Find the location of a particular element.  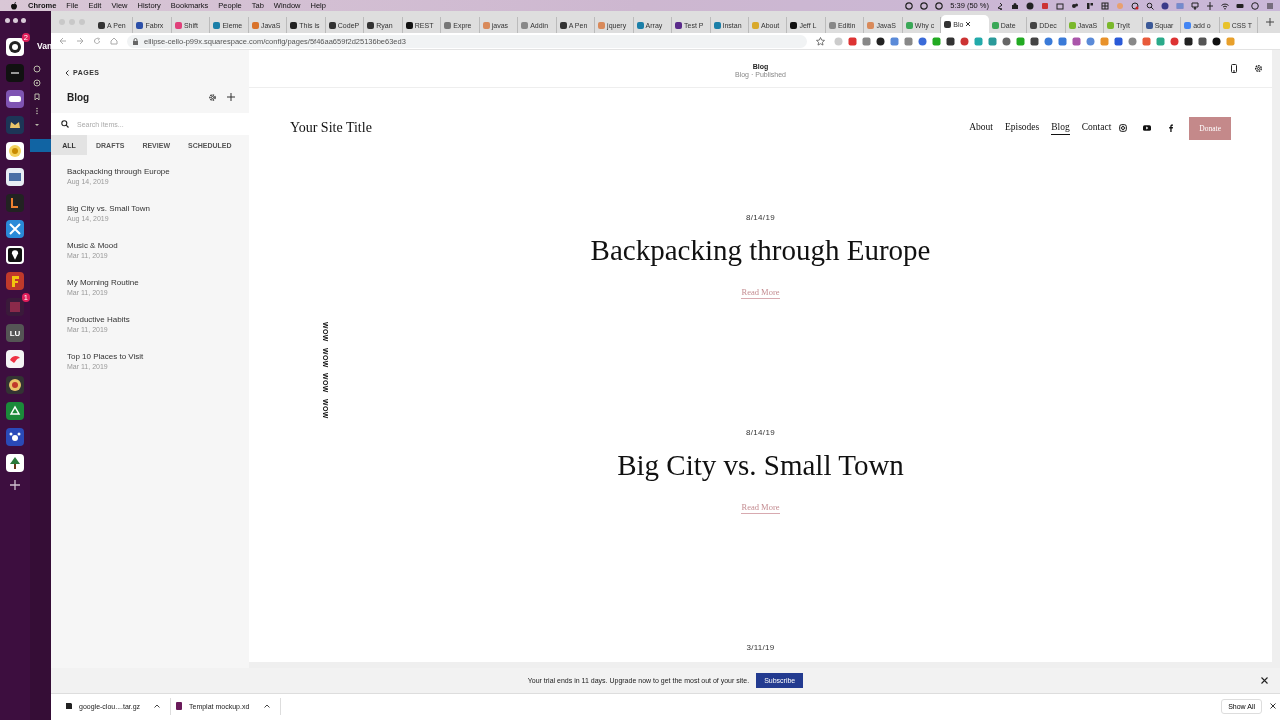

mobile-icon is located at coordinates (1234, 68).